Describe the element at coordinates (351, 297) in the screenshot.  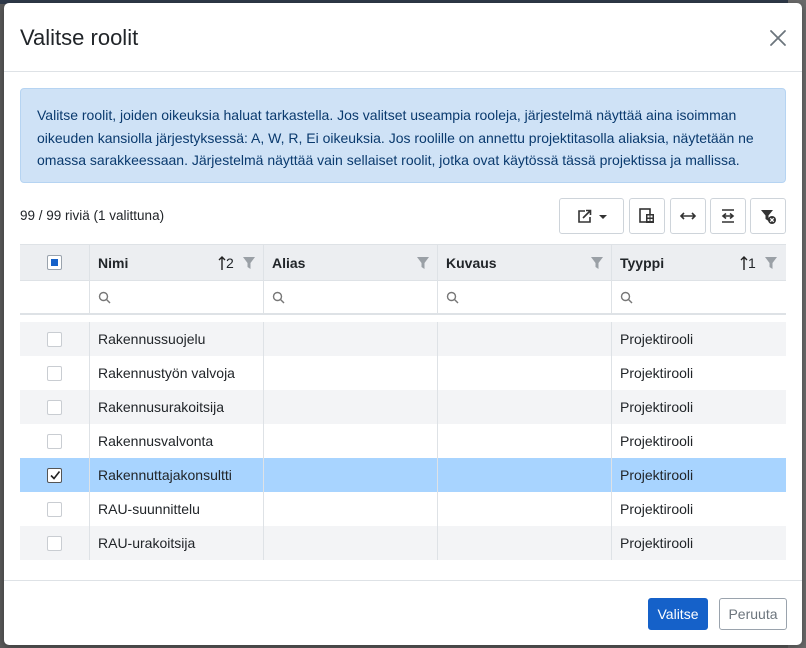
I see `filter-input-alias` at that location.